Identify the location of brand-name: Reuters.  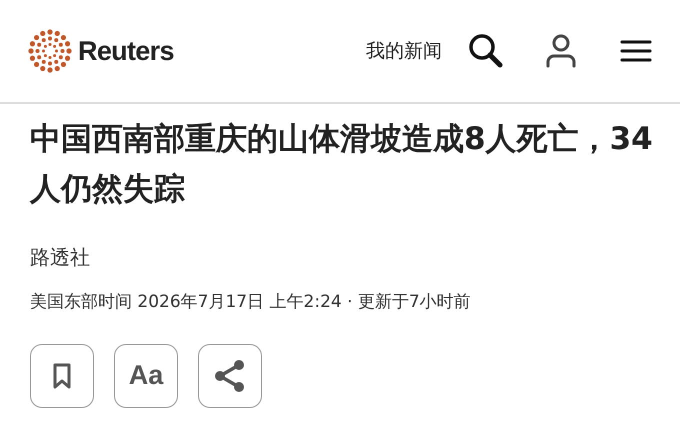
(126, 51).